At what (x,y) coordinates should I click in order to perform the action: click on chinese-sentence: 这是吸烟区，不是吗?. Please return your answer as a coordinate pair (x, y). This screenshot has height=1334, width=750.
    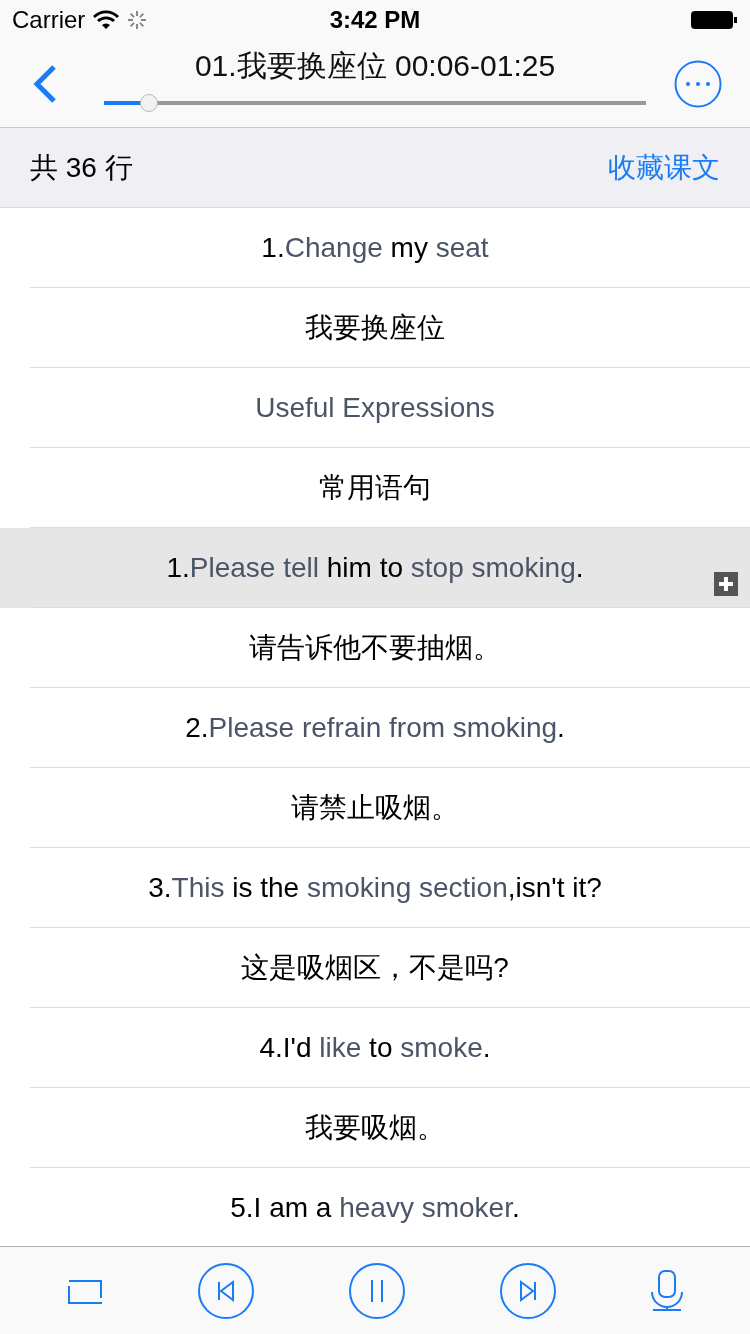
    Looking at the image, I should click on (375, 967).